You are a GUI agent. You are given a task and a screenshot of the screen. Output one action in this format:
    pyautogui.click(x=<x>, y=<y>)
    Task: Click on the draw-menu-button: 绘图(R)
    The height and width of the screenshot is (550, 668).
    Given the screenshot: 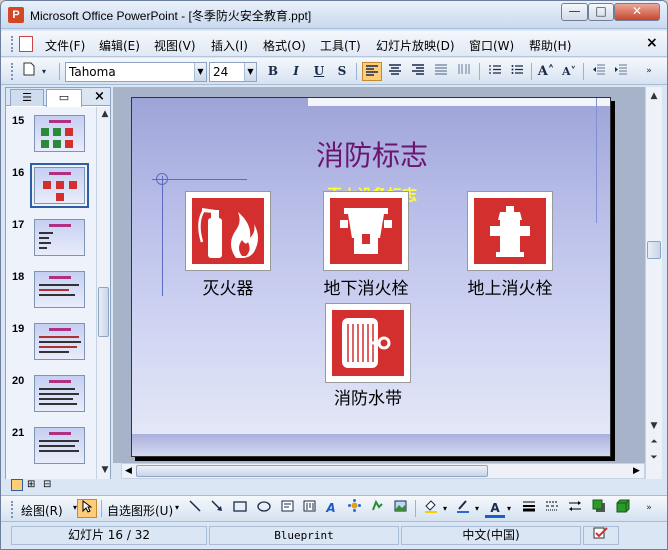 What is the action you would take?
    pyautogui.click(x=42, y=510)
    